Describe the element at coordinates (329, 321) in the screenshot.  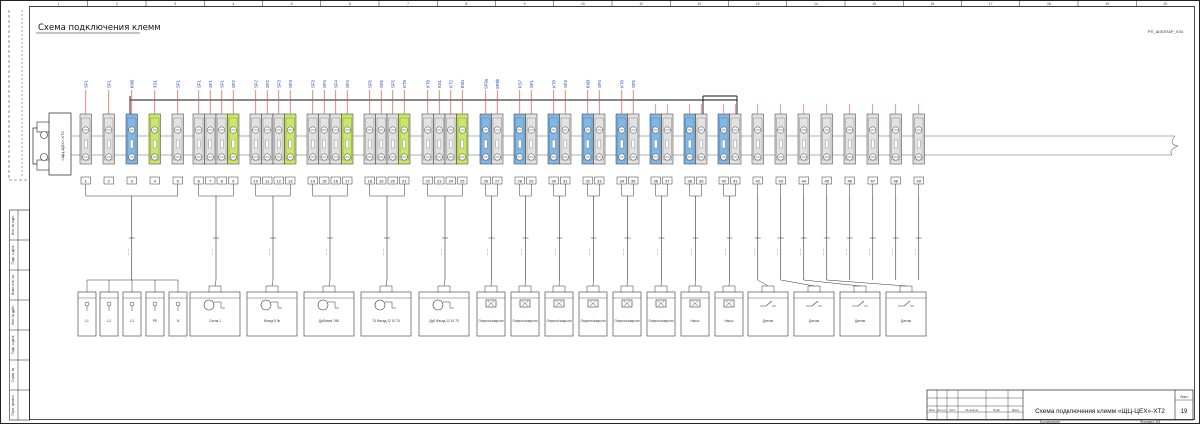
I see `device-label: Дуб/хвоя 7/60` at that location.